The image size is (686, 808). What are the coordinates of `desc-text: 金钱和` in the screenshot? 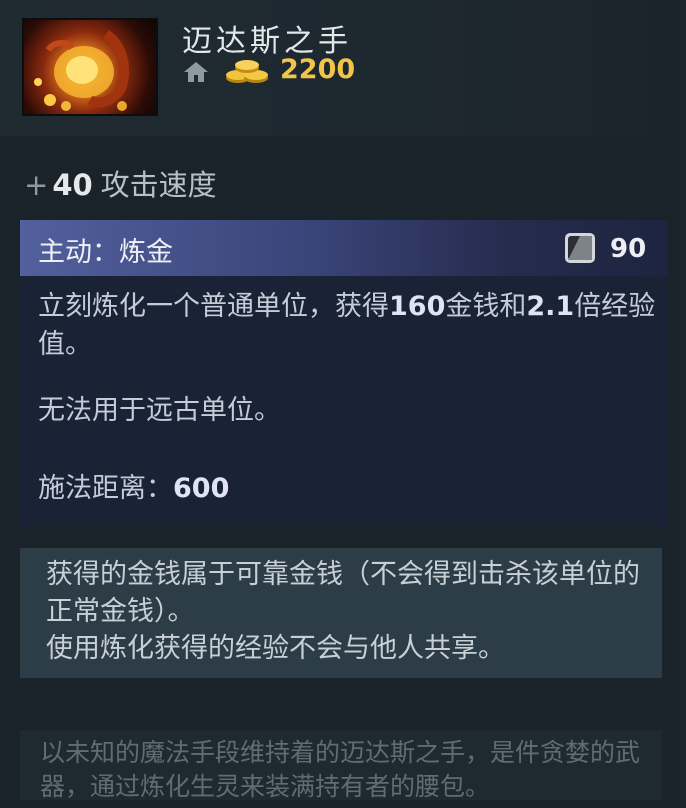 It's located at (486, 306).